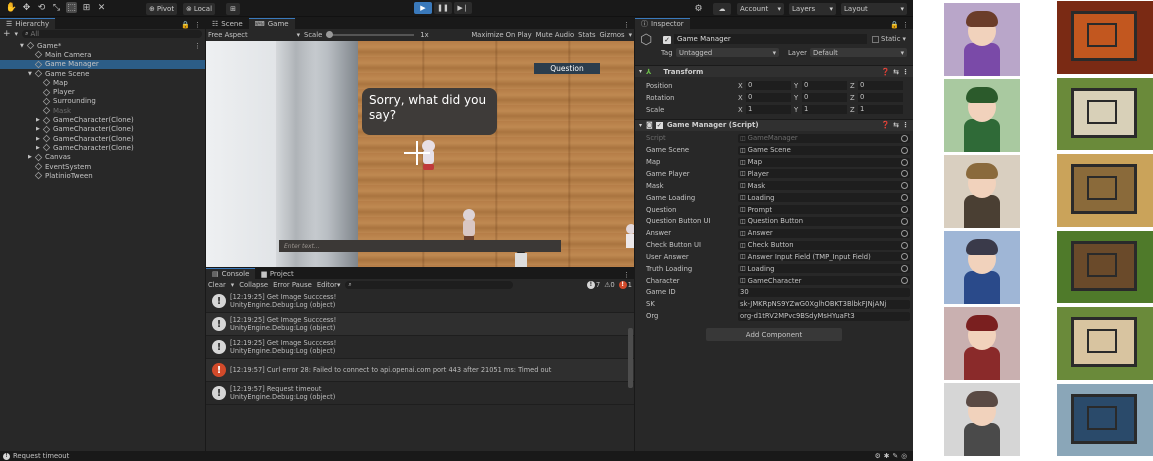 This screenshot has width=1153, height=461. What do you see at coordinates (102, 64) in the screenshot?
I see `hierarchy-item: Game Manager` at bounding box center [102, 64].